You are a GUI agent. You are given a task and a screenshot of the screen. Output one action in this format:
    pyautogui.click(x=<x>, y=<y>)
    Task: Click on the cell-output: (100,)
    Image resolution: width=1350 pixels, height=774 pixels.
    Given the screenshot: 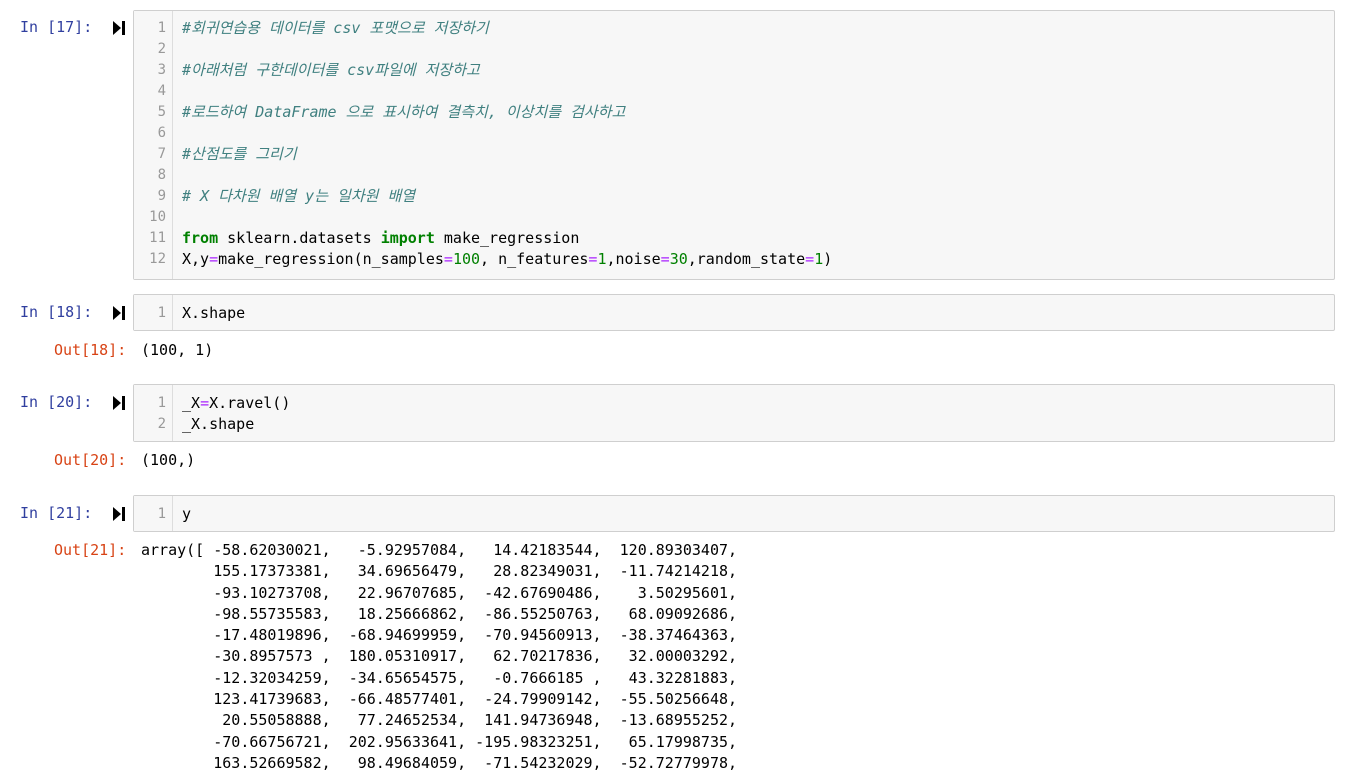 What is the action you would take?
    pyautogui.click(x=168, y=460)
    